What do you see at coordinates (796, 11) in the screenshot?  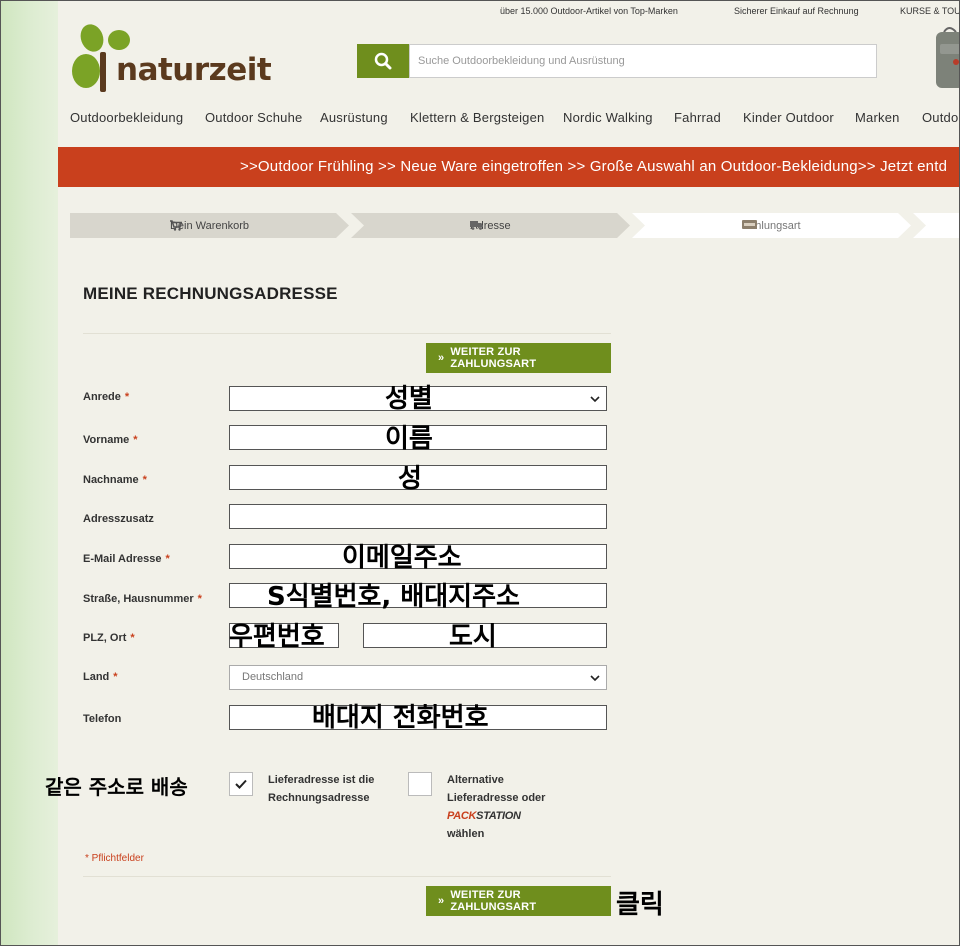 I see `topbar-claim: Sicherer Einkauf auf Rechnung` at bounding box center [796, 11].